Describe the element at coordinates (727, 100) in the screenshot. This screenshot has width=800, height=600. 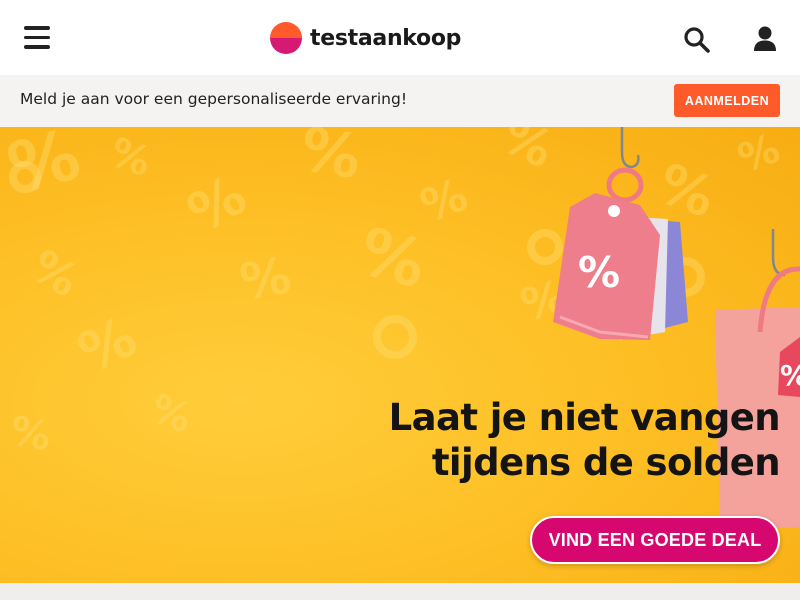
I see `sign-up-button: AANMELDEN` at that location.